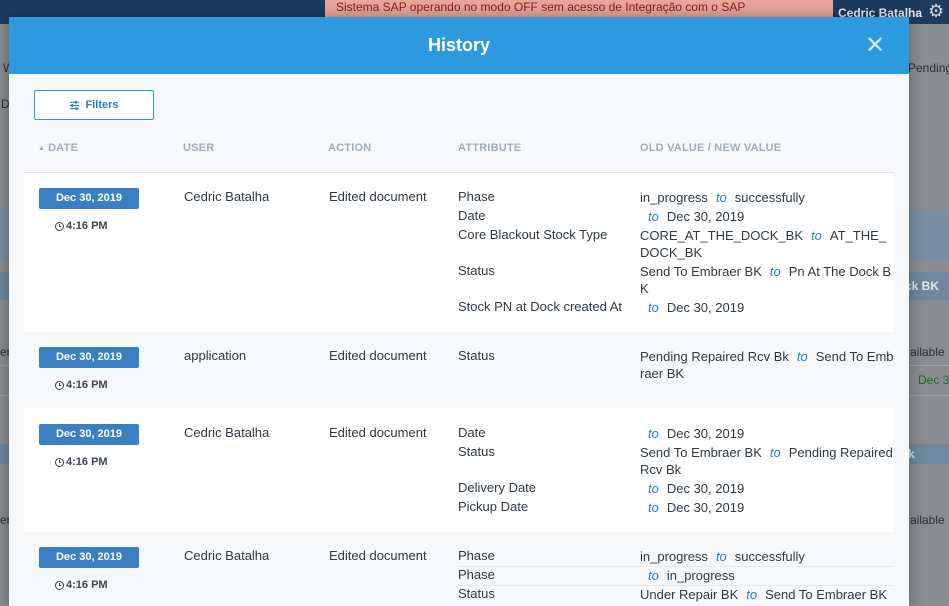  Describe the element at coordinates (711, 148) in the screenshot. I see `column-header-values: OLD VALUE / NEW VALUE` at that location.